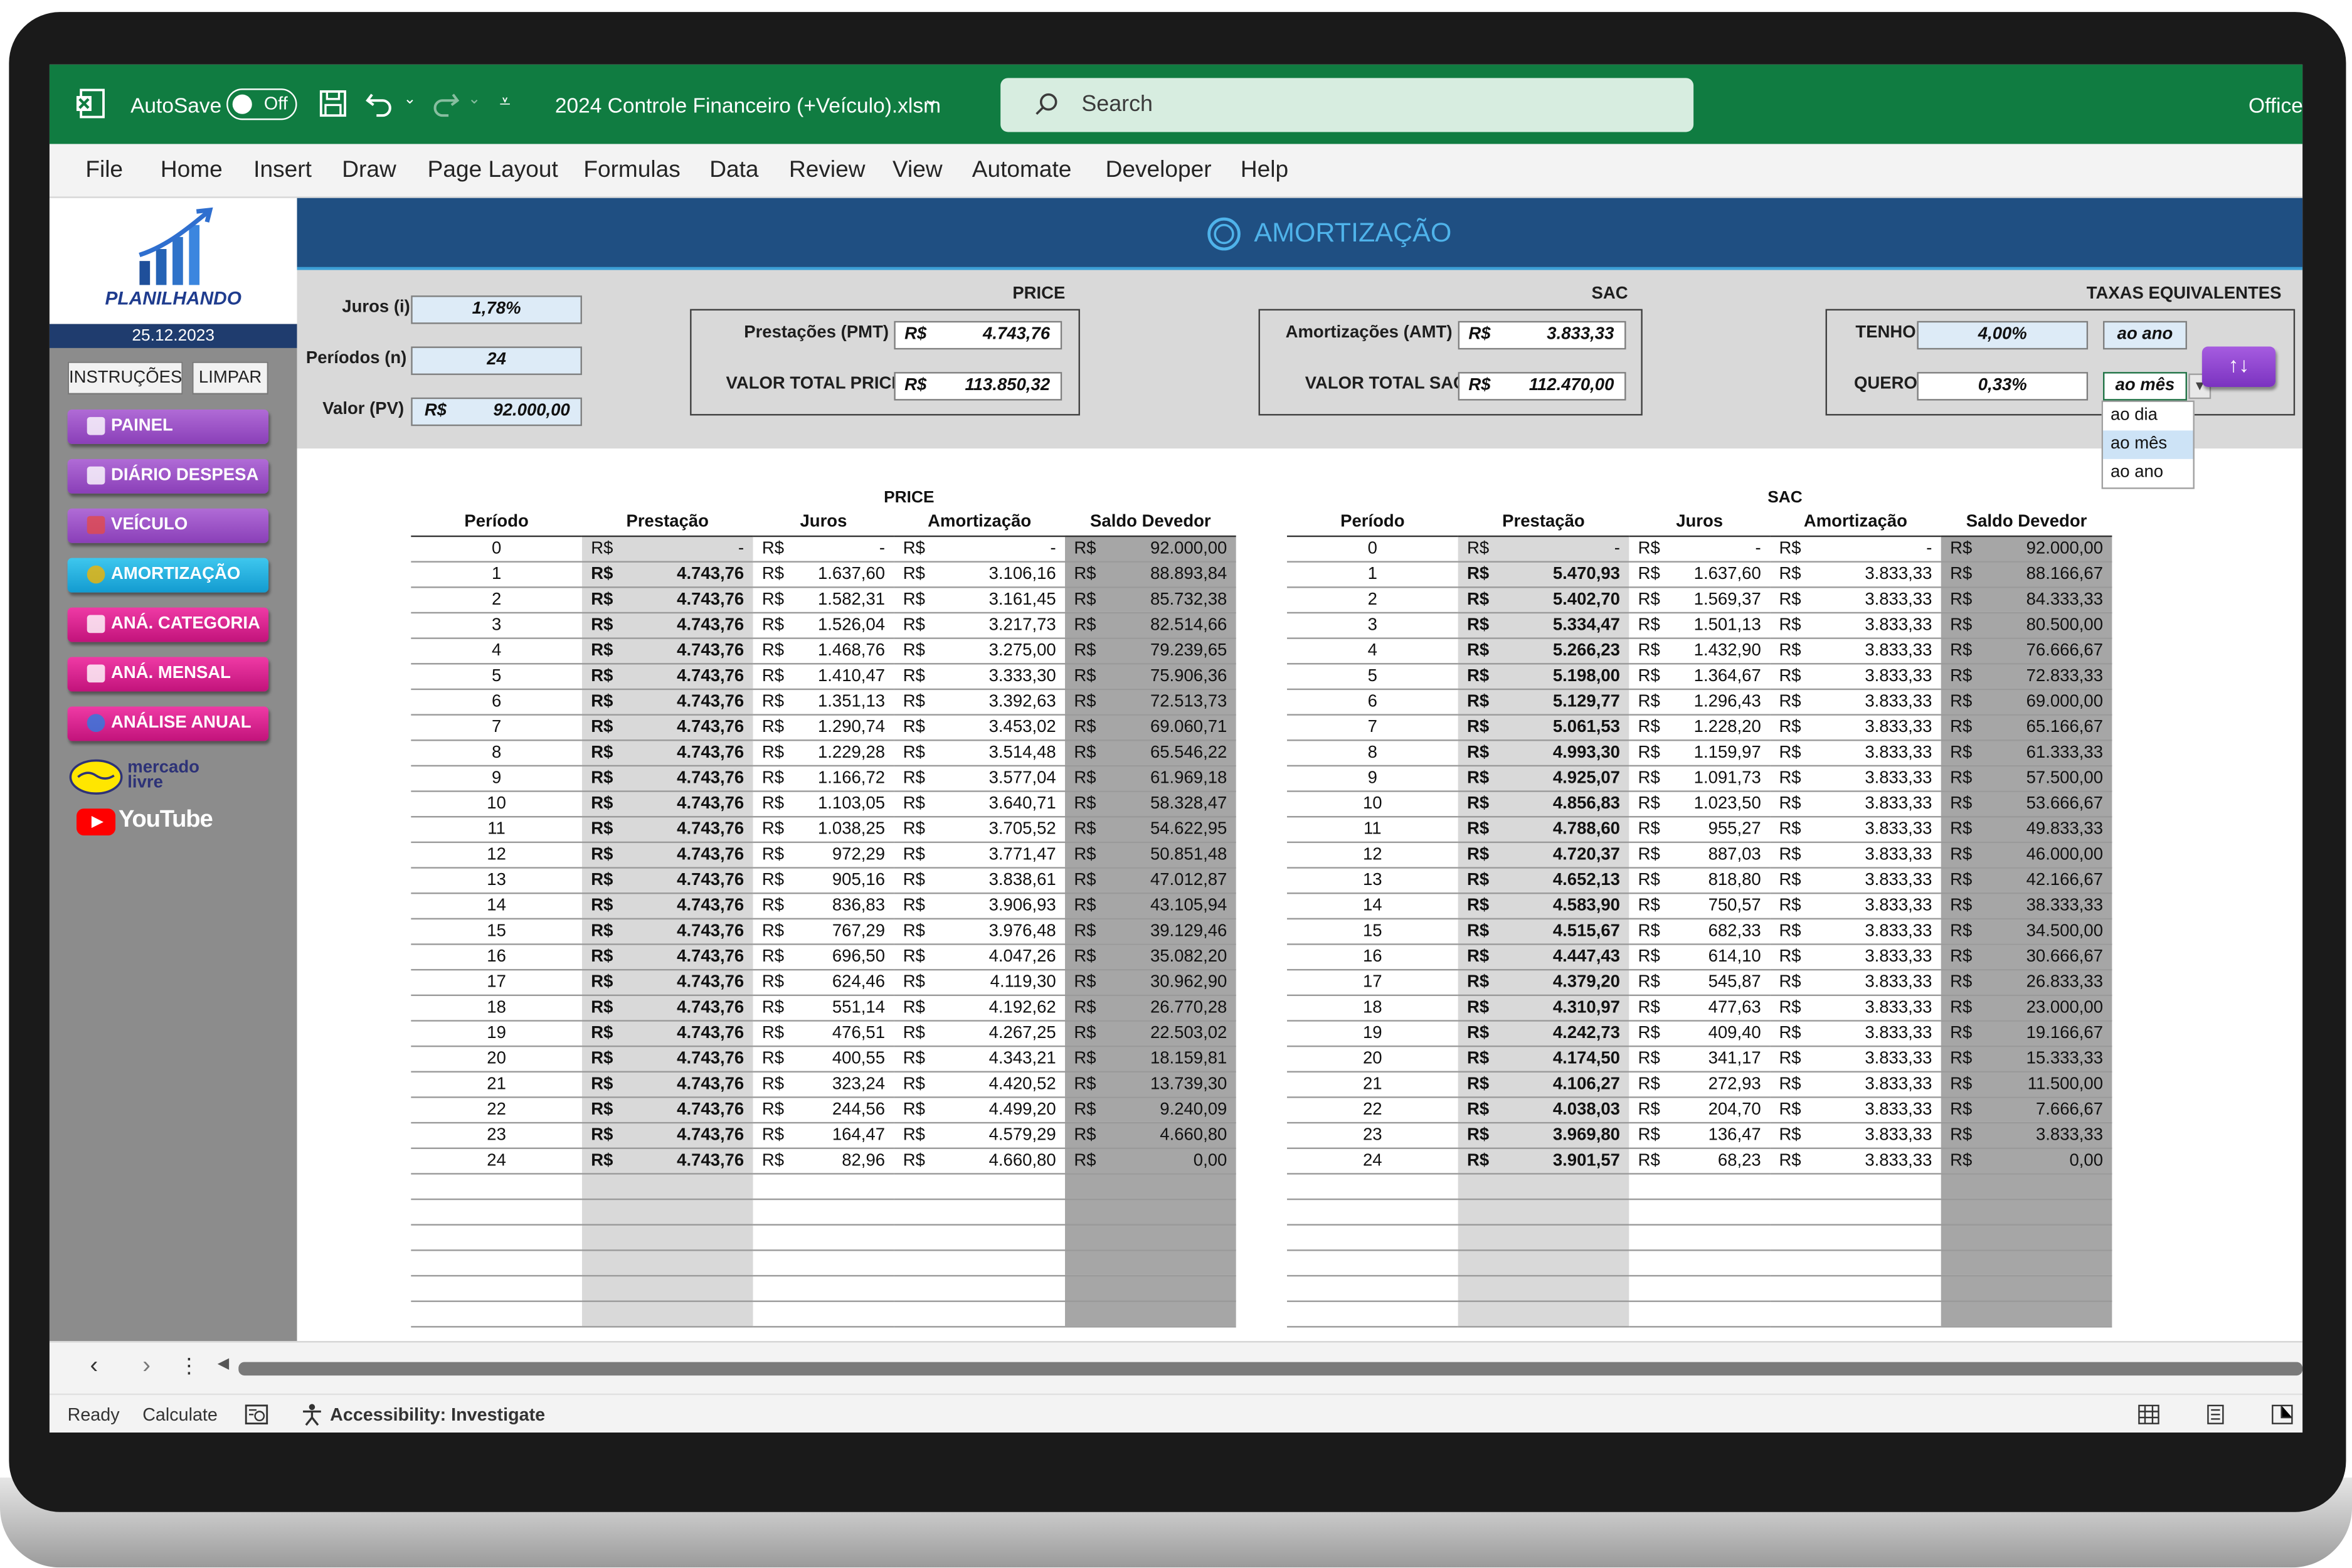 Image resolution: width=2352 pixels, height=1568 pixels. What do you see at coordinates (1372, 1160) in the screenshot?
I see `periodo-cell: 24` at bounding box center [1372, 1160].